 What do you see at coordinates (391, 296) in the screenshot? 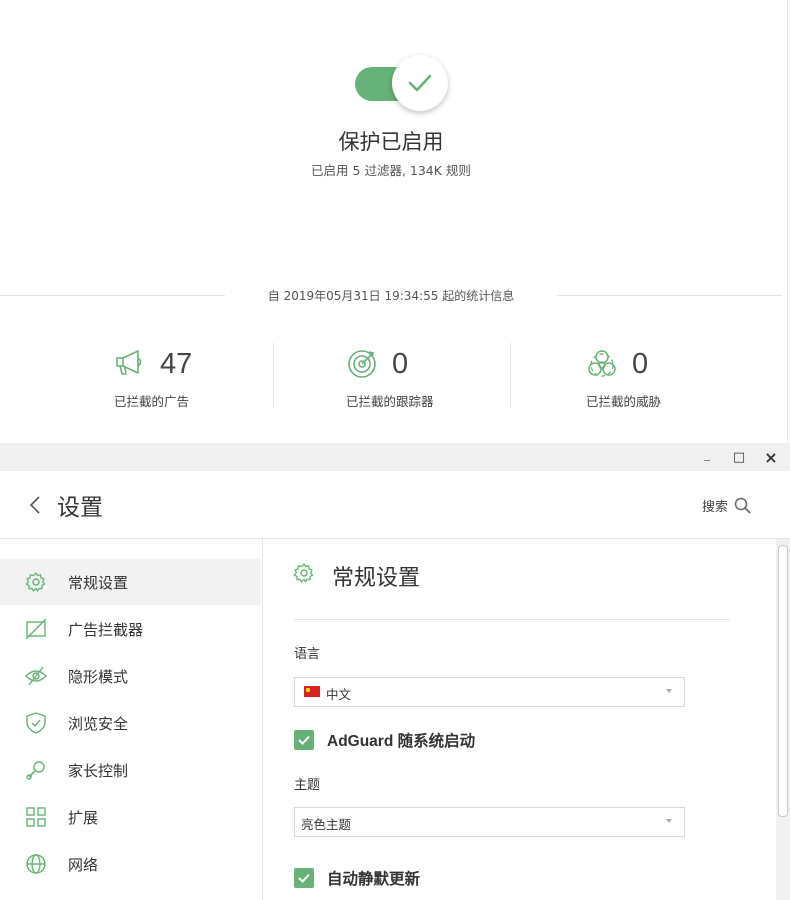
I see `stats-since-label: 自 2019年05月31日 19:34:55 起的统计信息` at bounding box center [391, 296].